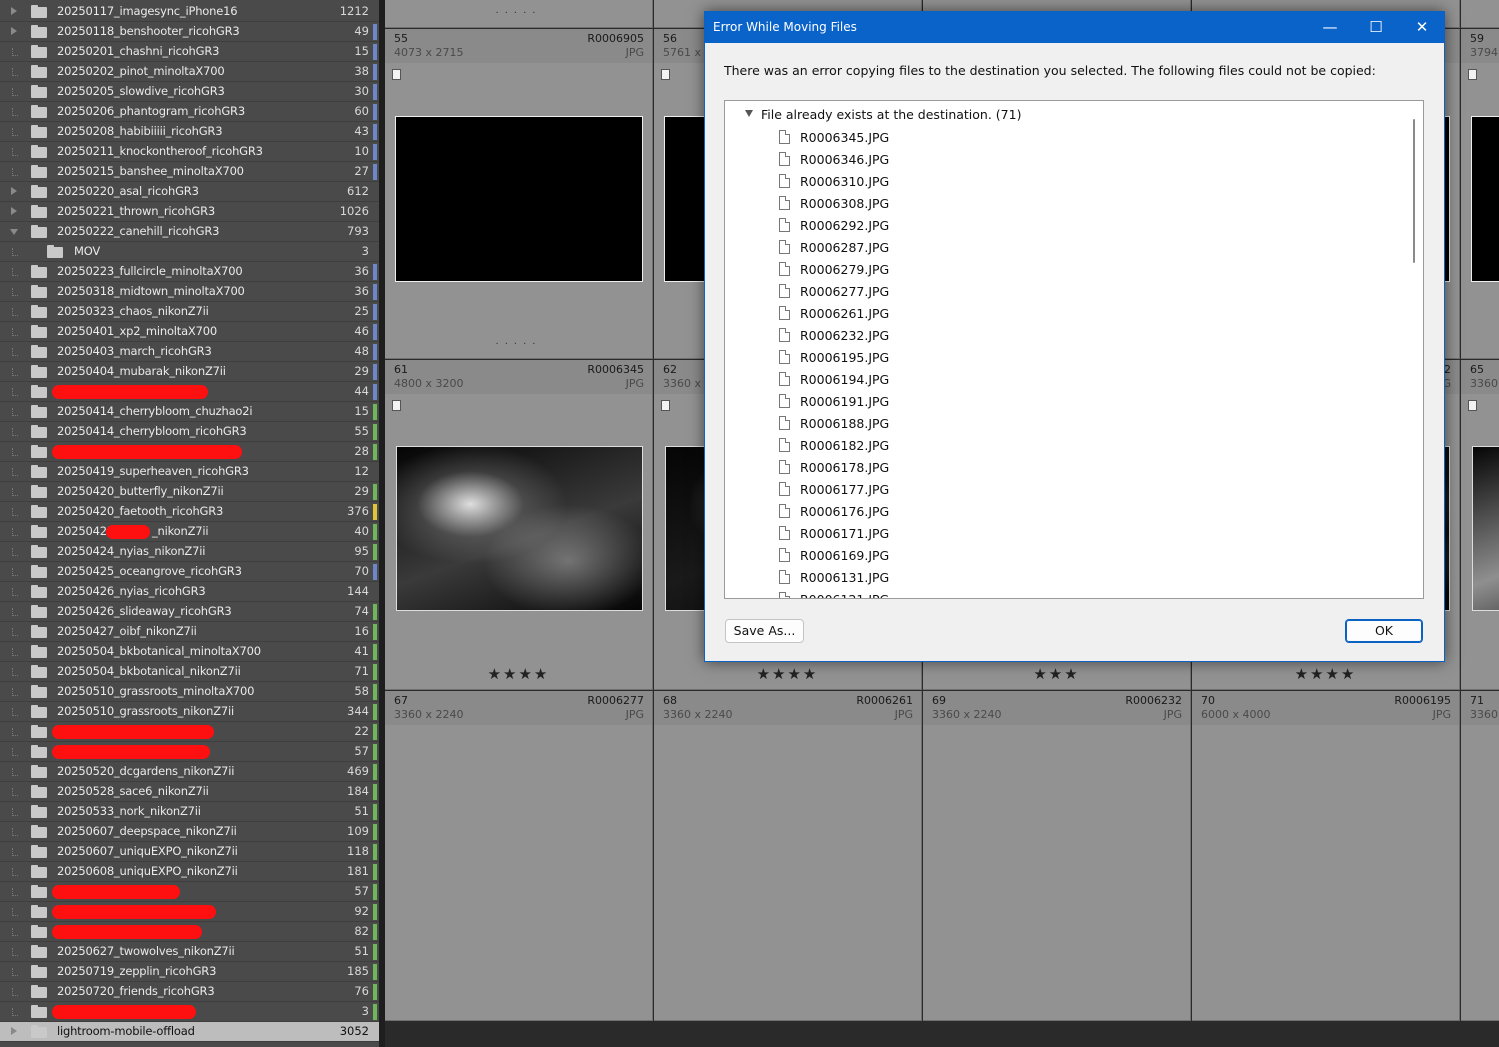 The width and height of the screenshot is (1499, 1047). I want to click on file-list-item: R0006176.JPG, so click(879, 513).